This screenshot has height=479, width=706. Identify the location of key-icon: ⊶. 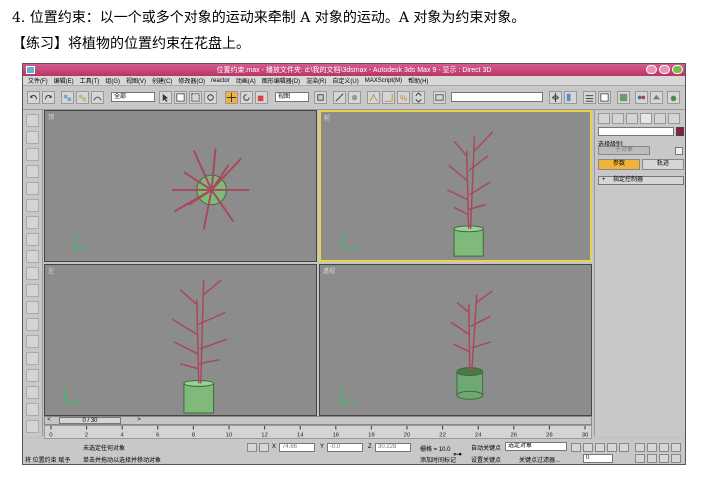
(457, 454).